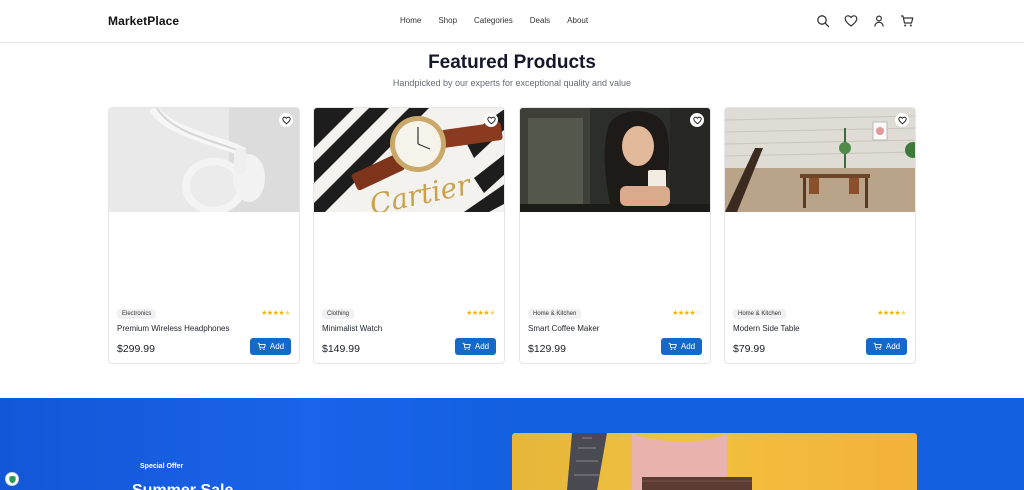  I want to click on nav-link-shop: Shop, so click(447, 20).